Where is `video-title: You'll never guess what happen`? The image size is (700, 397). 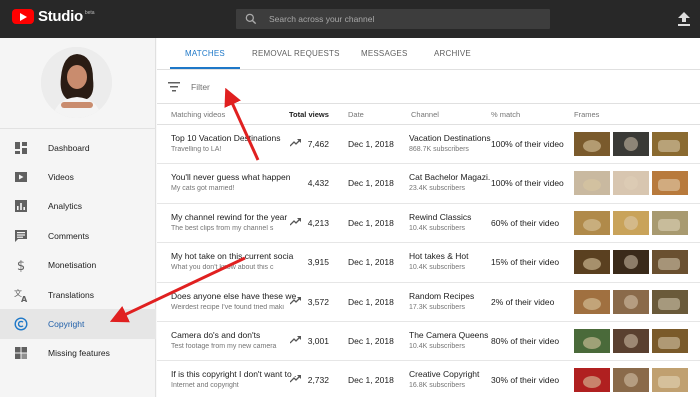 video-title: You'll never guess what happen is located at coordinates (233, 177).